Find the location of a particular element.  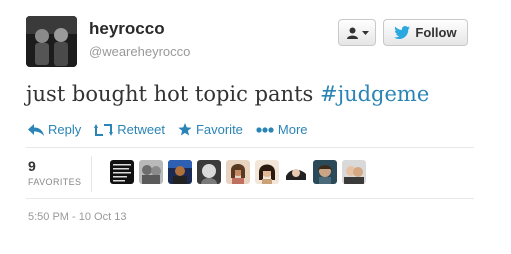

tweet-timestamp: 5:50 PM - 10 Oct 13 is located at coordinates (77, 217).